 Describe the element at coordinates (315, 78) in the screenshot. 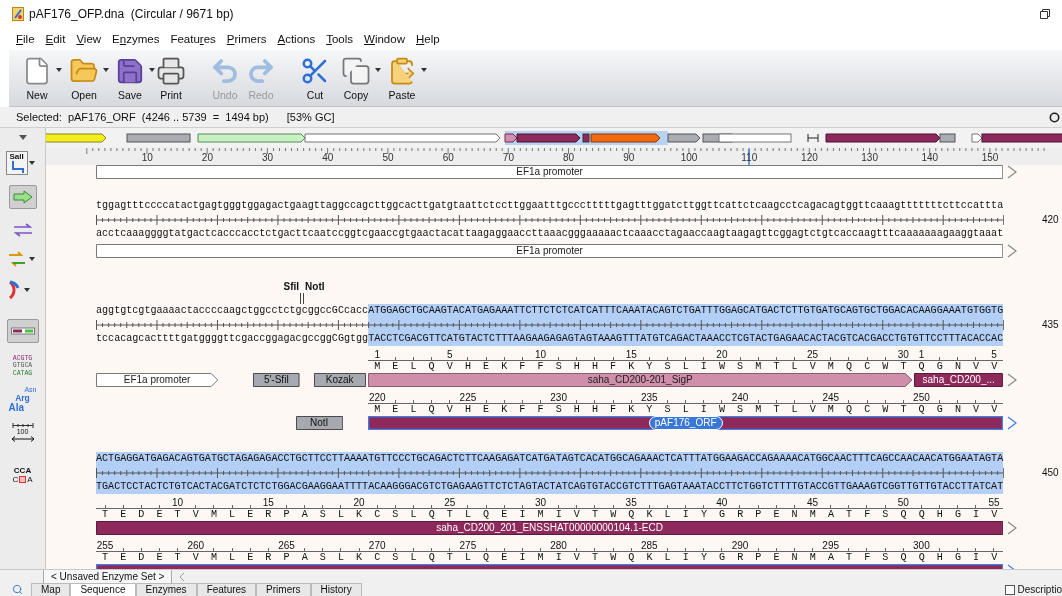

I see `toolbar-button: Cut` at that location.